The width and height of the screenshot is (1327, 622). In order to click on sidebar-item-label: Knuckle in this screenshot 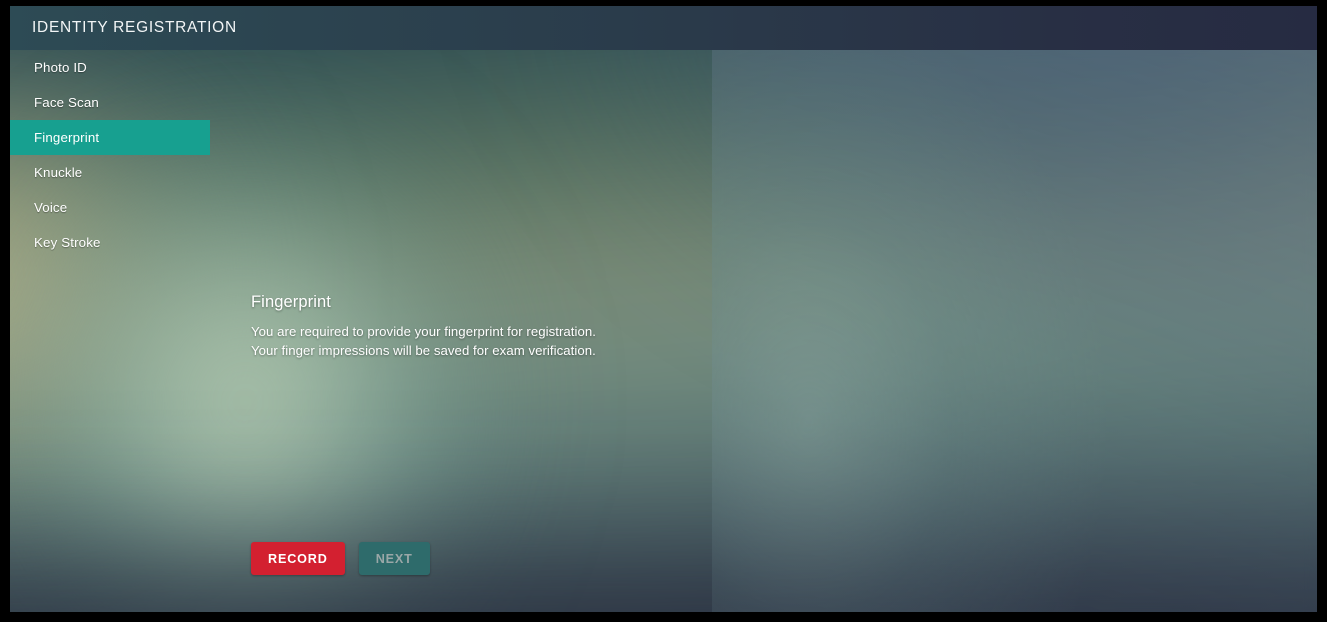, I will do `click(58, 172)`.